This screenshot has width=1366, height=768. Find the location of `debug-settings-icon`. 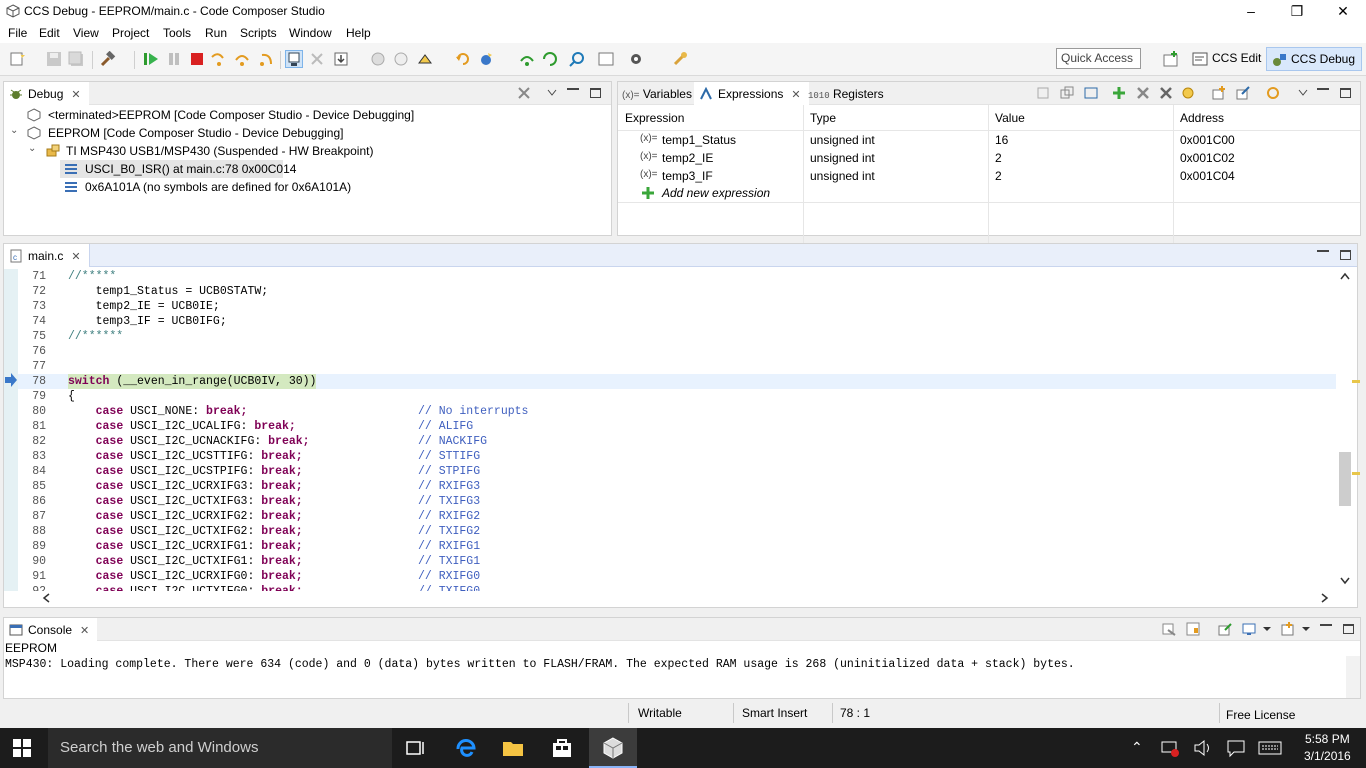

debug-settings-icon is located at coordinates (636, 59).